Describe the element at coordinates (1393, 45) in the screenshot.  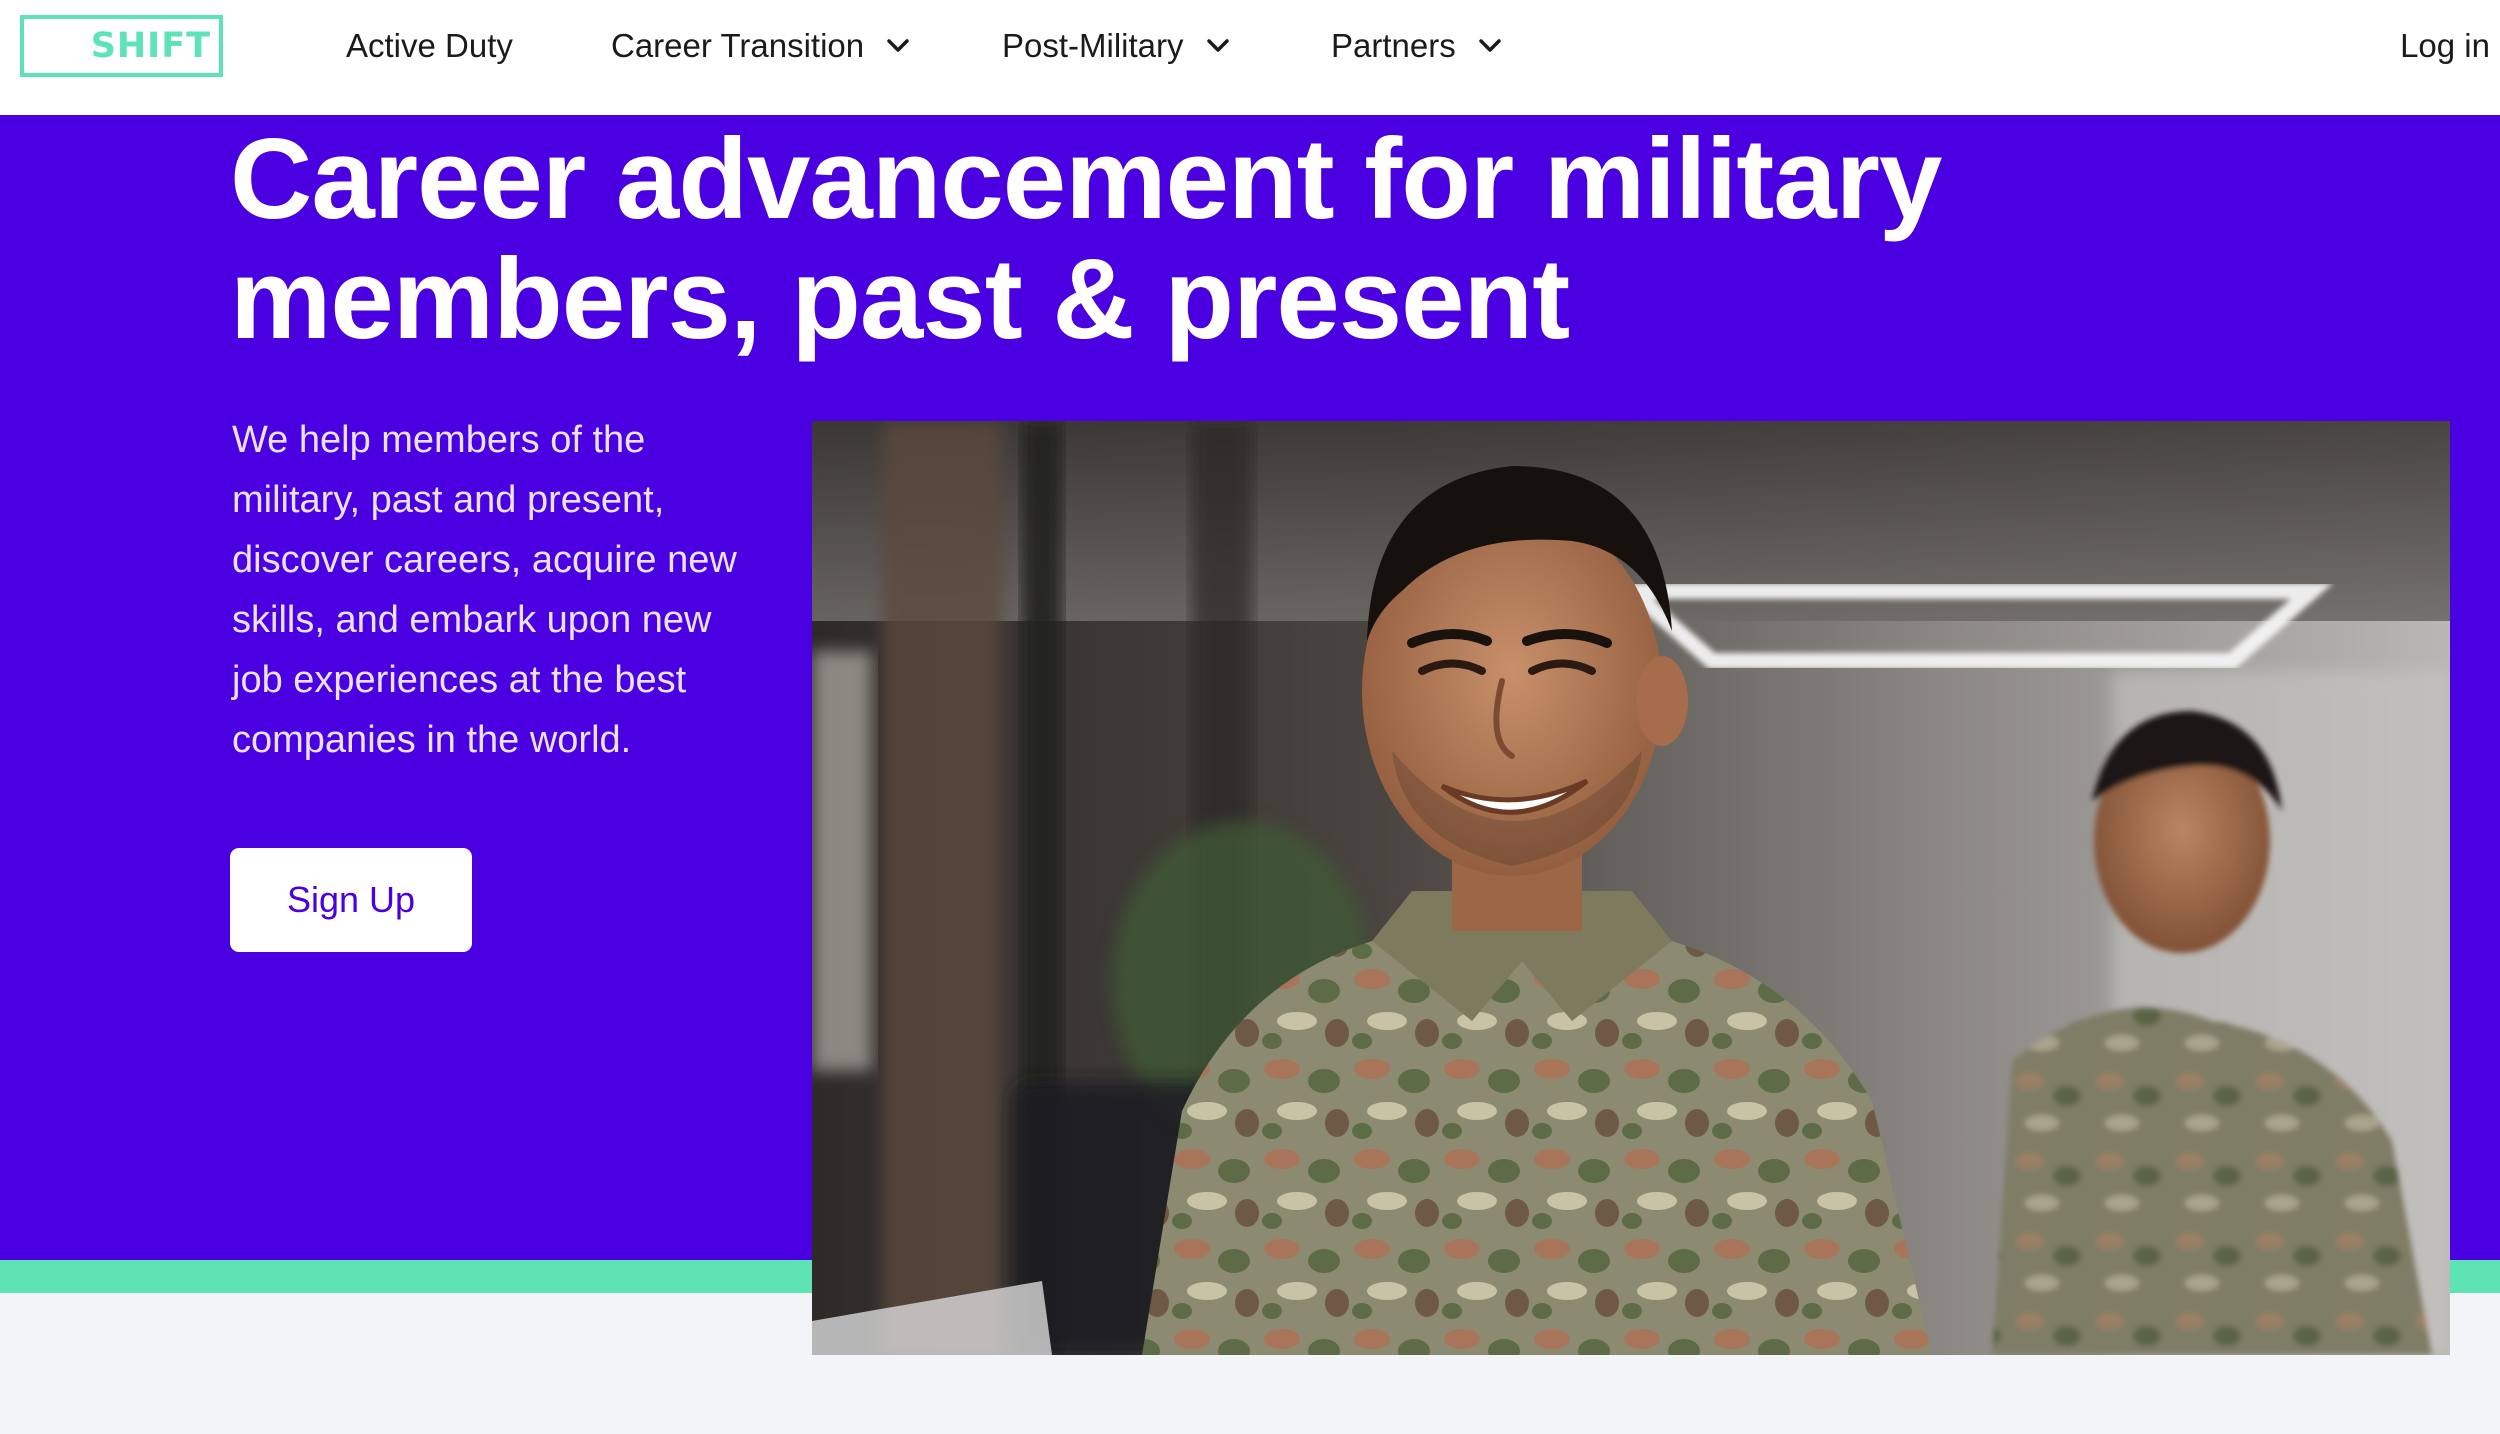
I see `nav-item-label: Partners` at that location.